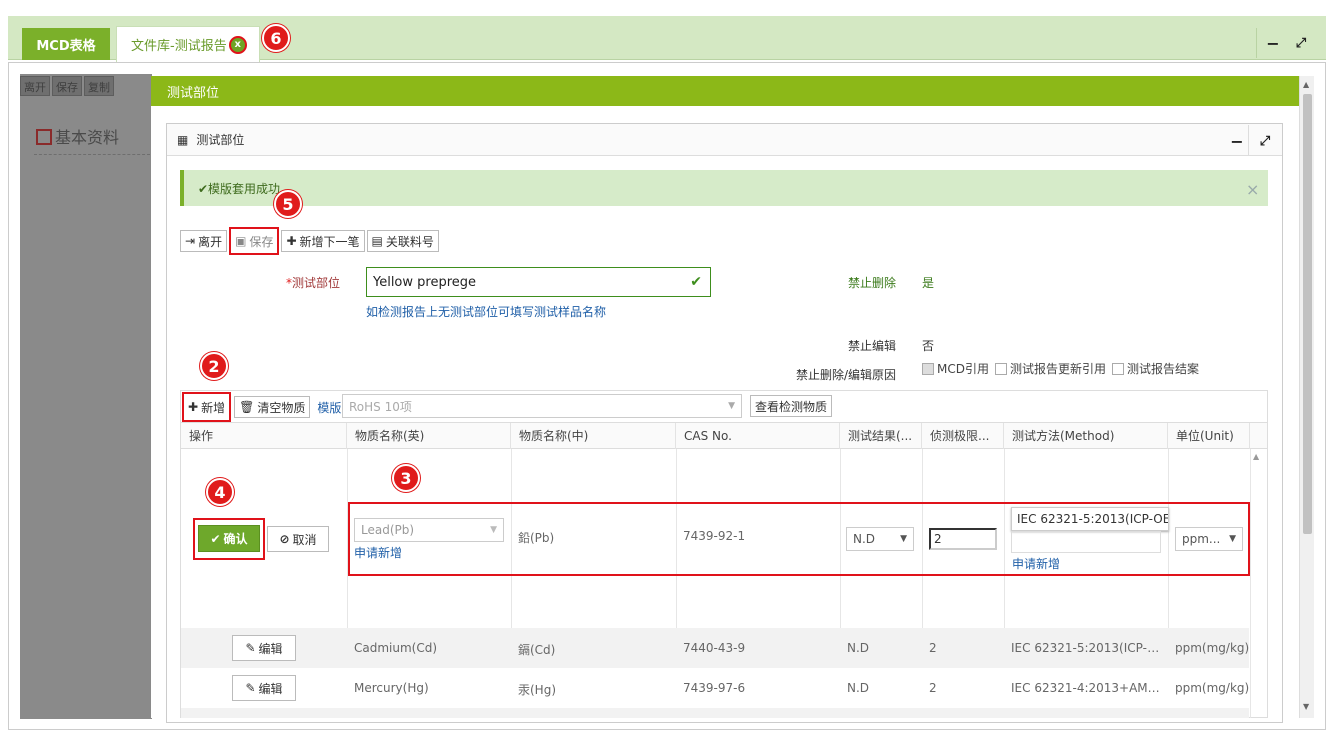 The width and height of the screenshot is (1338, 743). Describe the element at coordinates (276, 38) in the screenshot. I see `annotation-badge-6: 6` at that location.